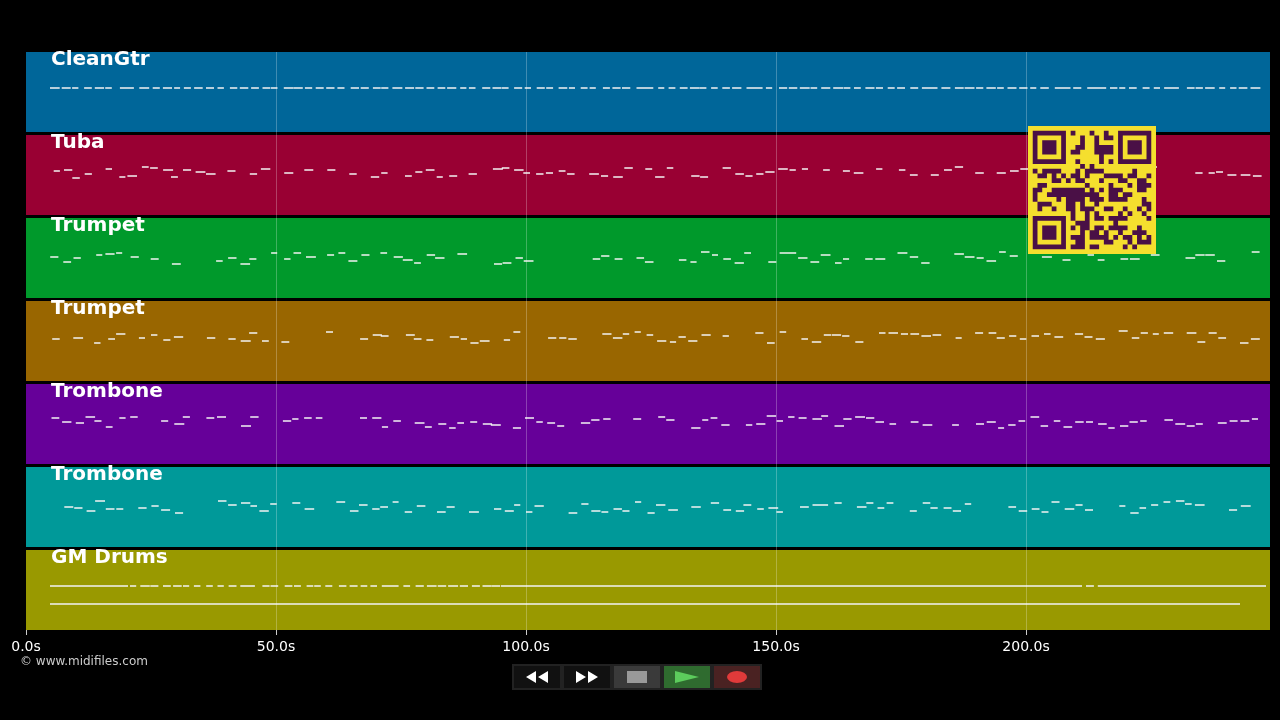  Describe the element at coordinates (1026, 646) in the screenshot. I see `time-label: 200.0s` at that location.